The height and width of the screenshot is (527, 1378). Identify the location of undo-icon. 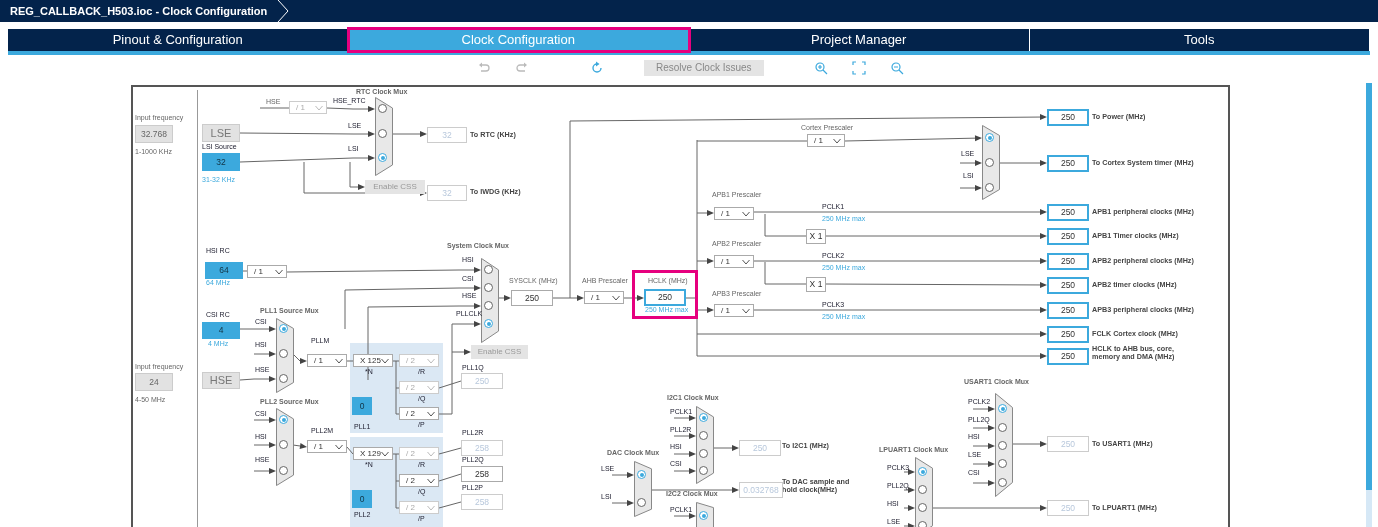
(484, 68).